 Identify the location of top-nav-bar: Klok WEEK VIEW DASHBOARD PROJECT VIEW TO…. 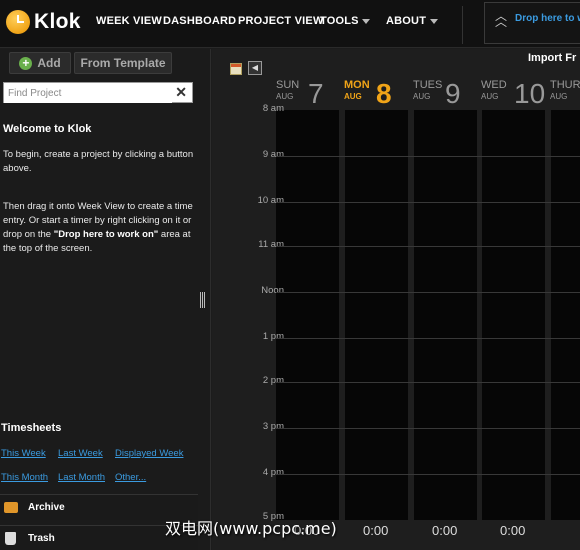
(290, 24).